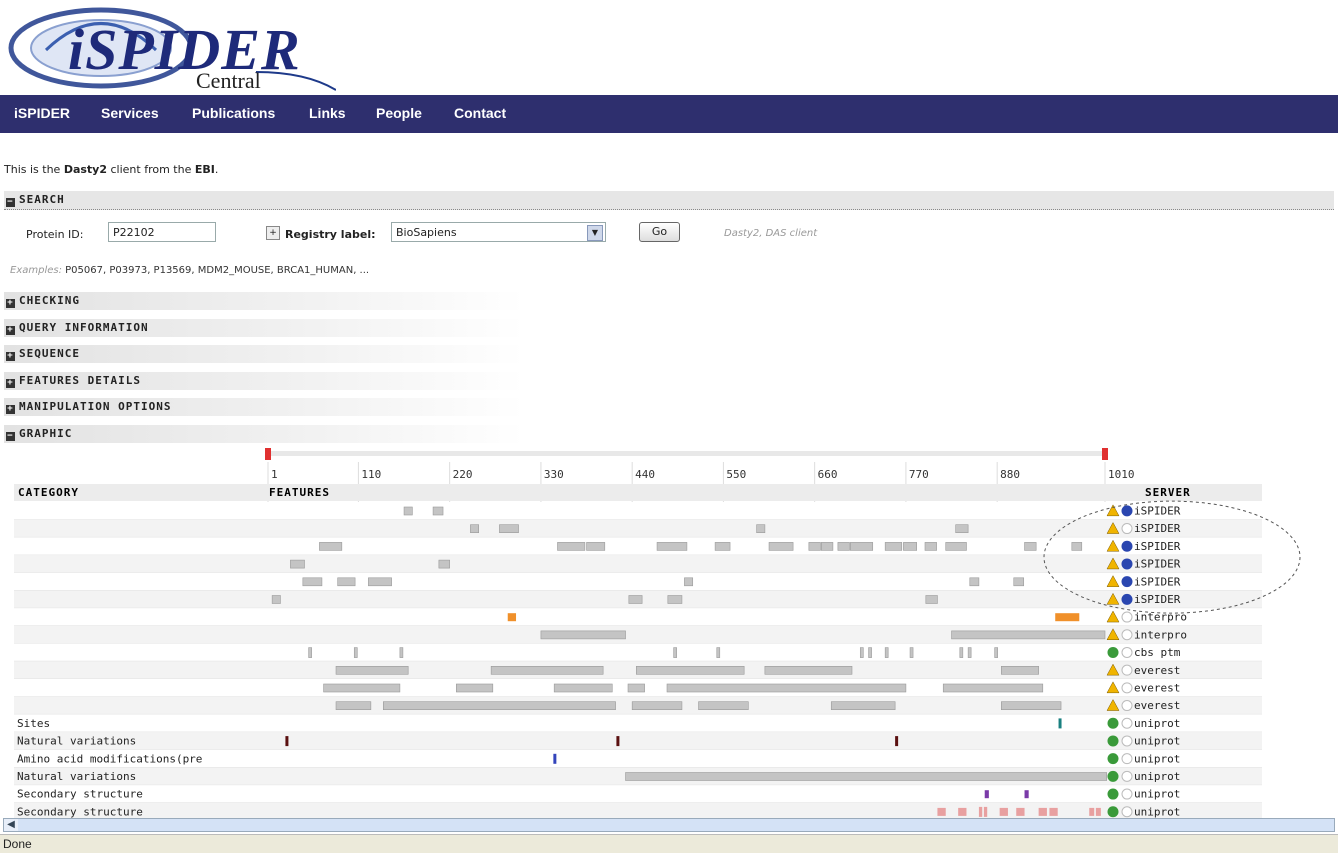 The image size is (1338, 854). I want to click on collapse-icon: −, so click(10, 202).